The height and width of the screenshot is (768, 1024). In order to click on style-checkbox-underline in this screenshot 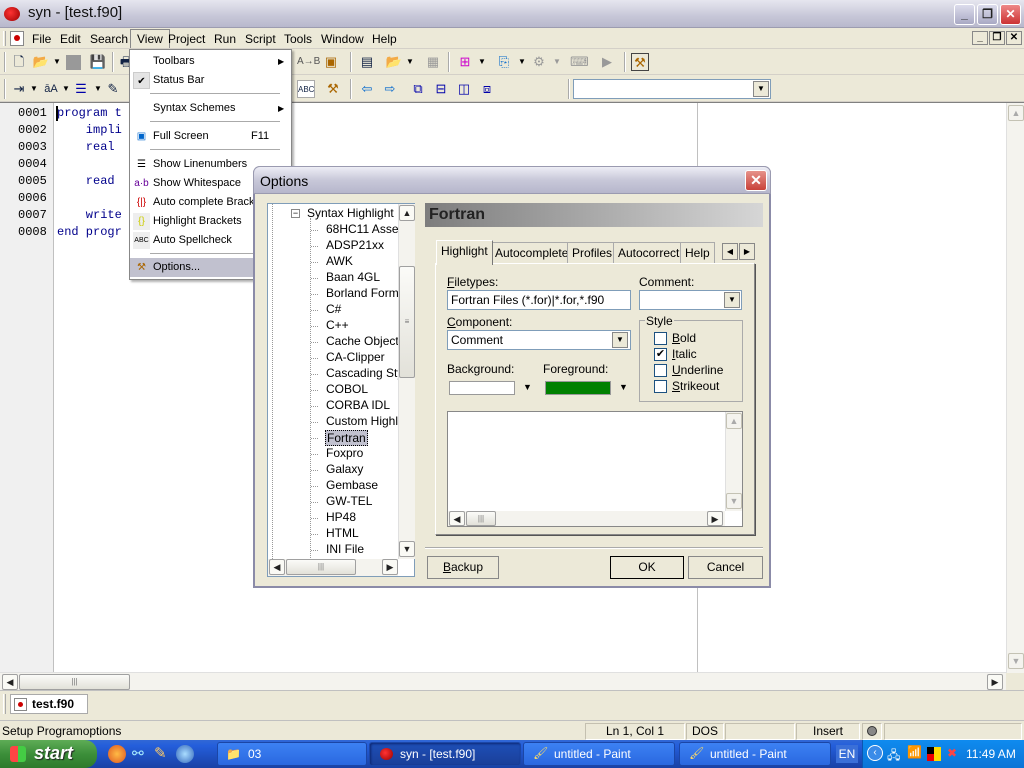, I will do `click(660, 370)`.